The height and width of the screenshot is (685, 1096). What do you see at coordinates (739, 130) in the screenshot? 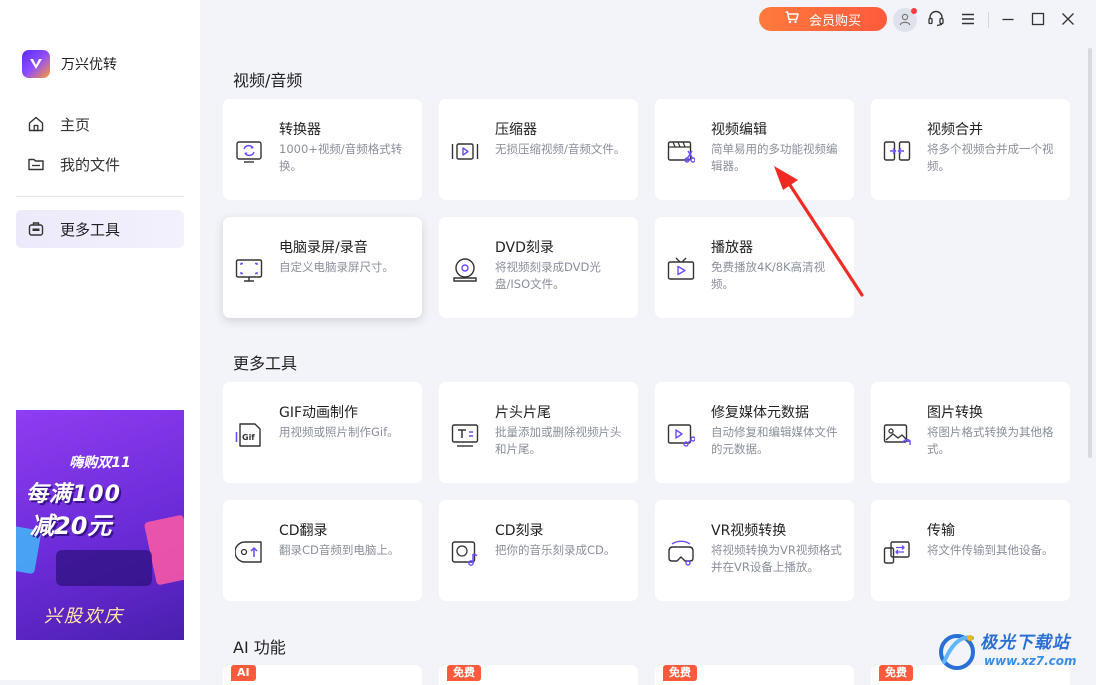
I see `card-title: 视频编辑` at bounding box center [739, 130].